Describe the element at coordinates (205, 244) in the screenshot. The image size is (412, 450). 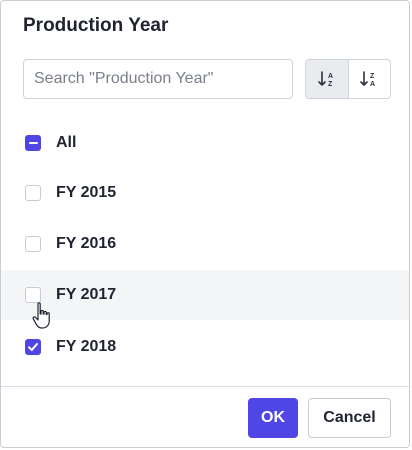
I see `option-row-fy2016: FY 2016` at that location.